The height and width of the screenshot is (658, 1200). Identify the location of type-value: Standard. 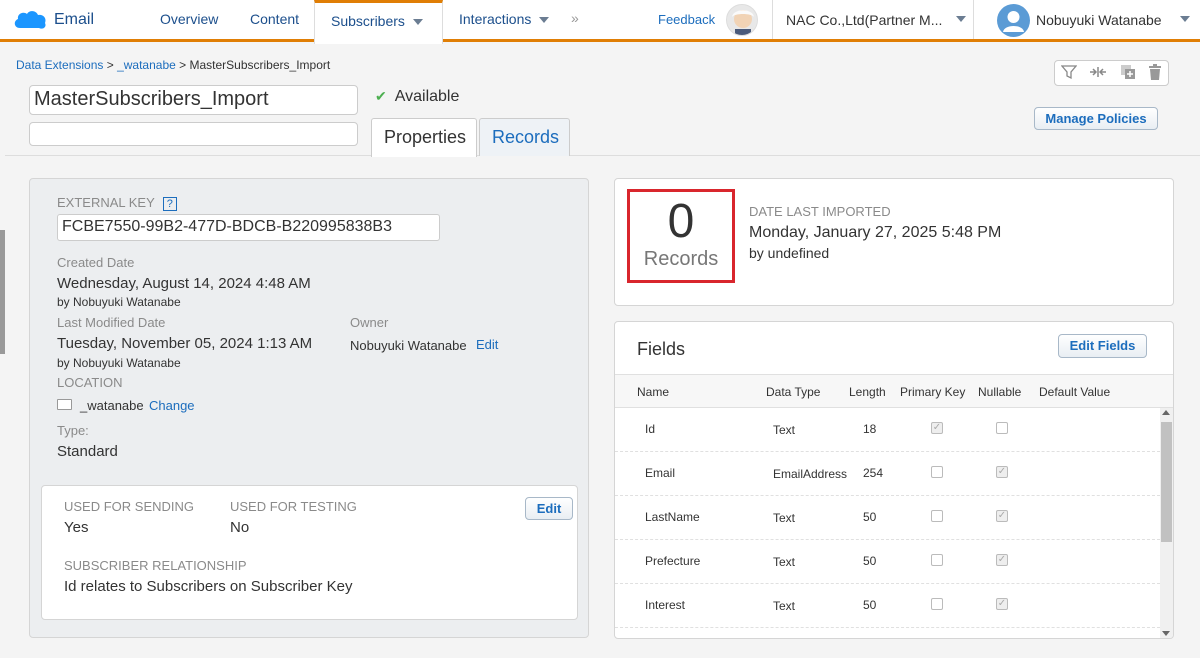
(87, 451).